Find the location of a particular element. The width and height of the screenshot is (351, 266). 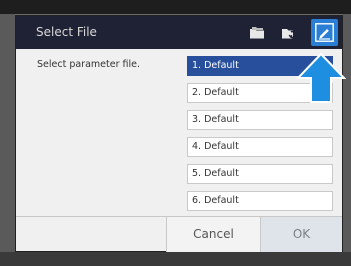

file-item: 4. Default is located at coordinates (260, 147).